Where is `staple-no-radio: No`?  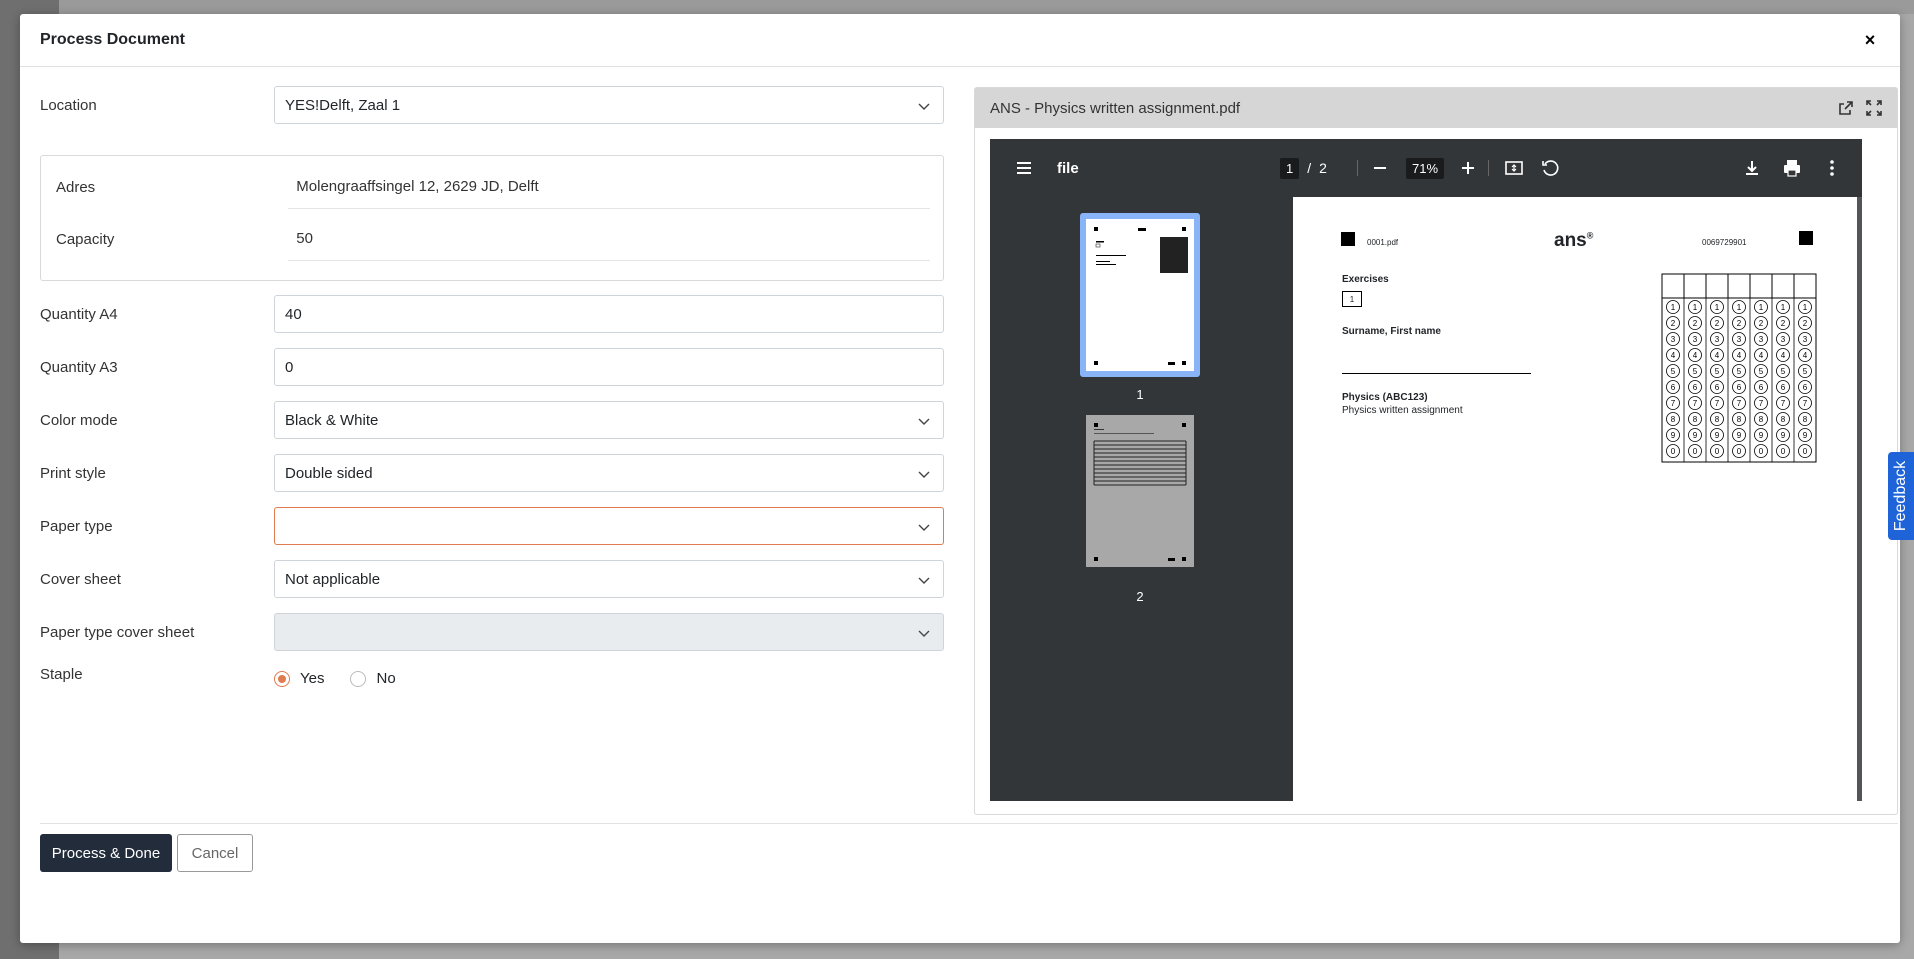
staple-no-radio: No is located at coordinates (373, 678).